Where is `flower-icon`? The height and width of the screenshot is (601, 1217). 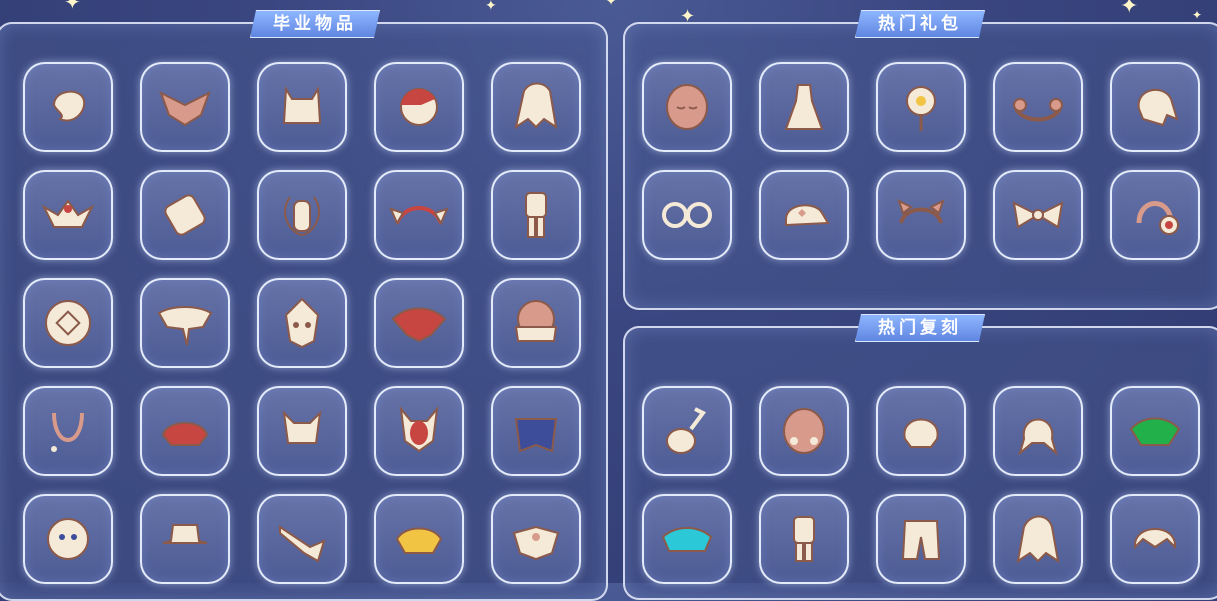
flower-icon is located at coordinates (921, 107).